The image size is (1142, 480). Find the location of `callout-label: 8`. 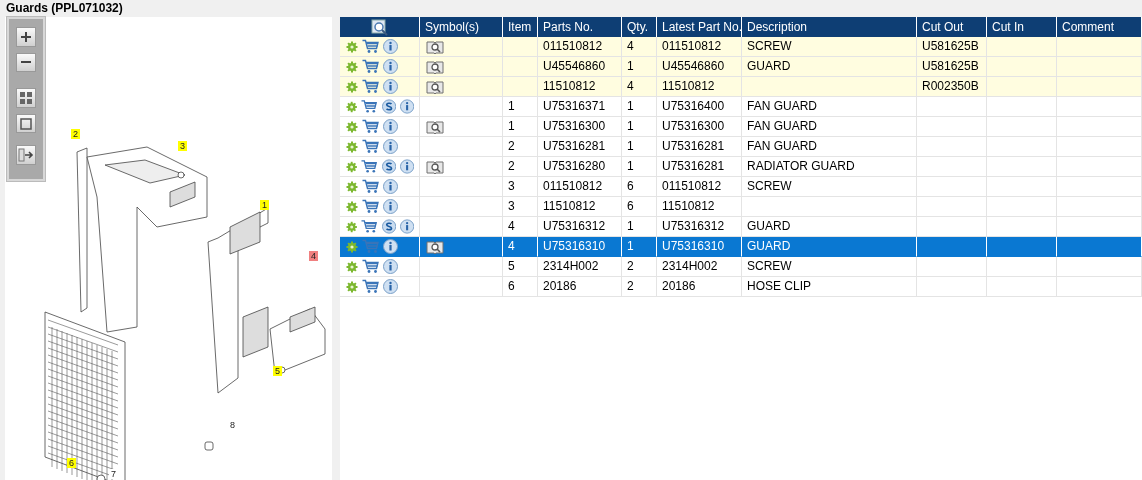

callout-label: 8 is located at coordinates (232, 425).